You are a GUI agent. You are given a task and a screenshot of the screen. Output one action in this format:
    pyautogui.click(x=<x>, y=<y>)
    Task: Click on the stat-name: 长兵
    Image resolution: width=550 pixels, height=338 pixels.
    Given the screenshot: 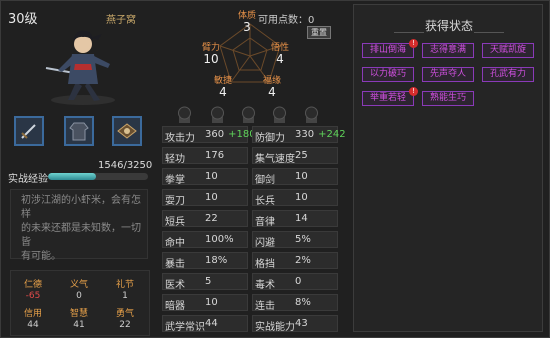 What is the action you would take?
    pyautogui.click(x=265, y=201)
    